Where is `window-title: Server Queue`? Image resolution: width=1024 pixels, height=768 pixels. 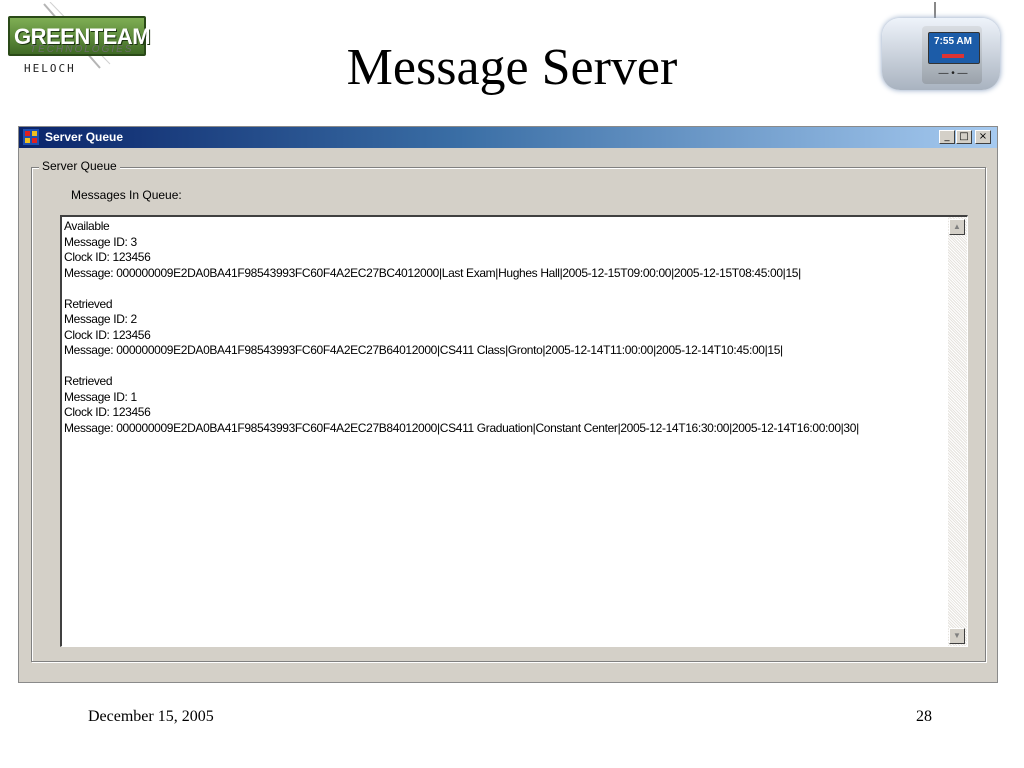 window-title: Server Queue is located at coordinates (84, 137).